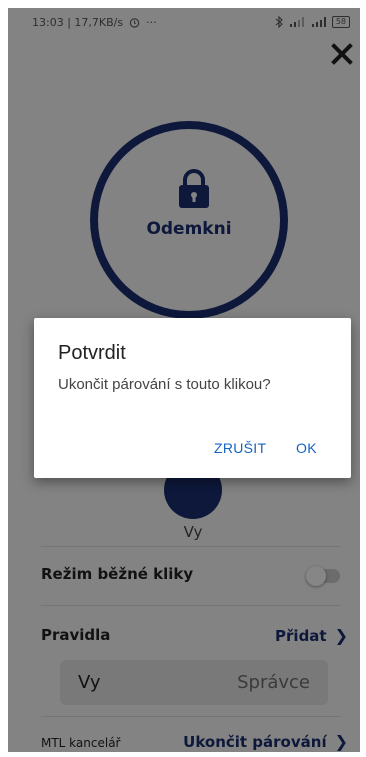  I want to click on cancel-button: ZRUŠIT, so click(240, 448).